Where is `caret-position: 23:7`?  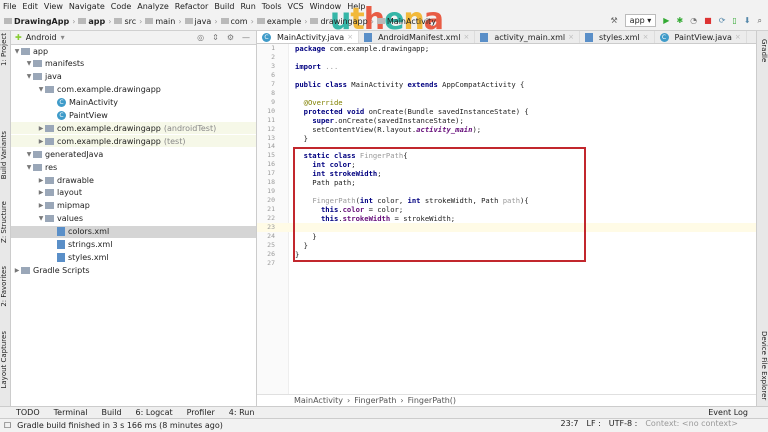
caret-position: 23:7 is located at coordinates (570, 423).